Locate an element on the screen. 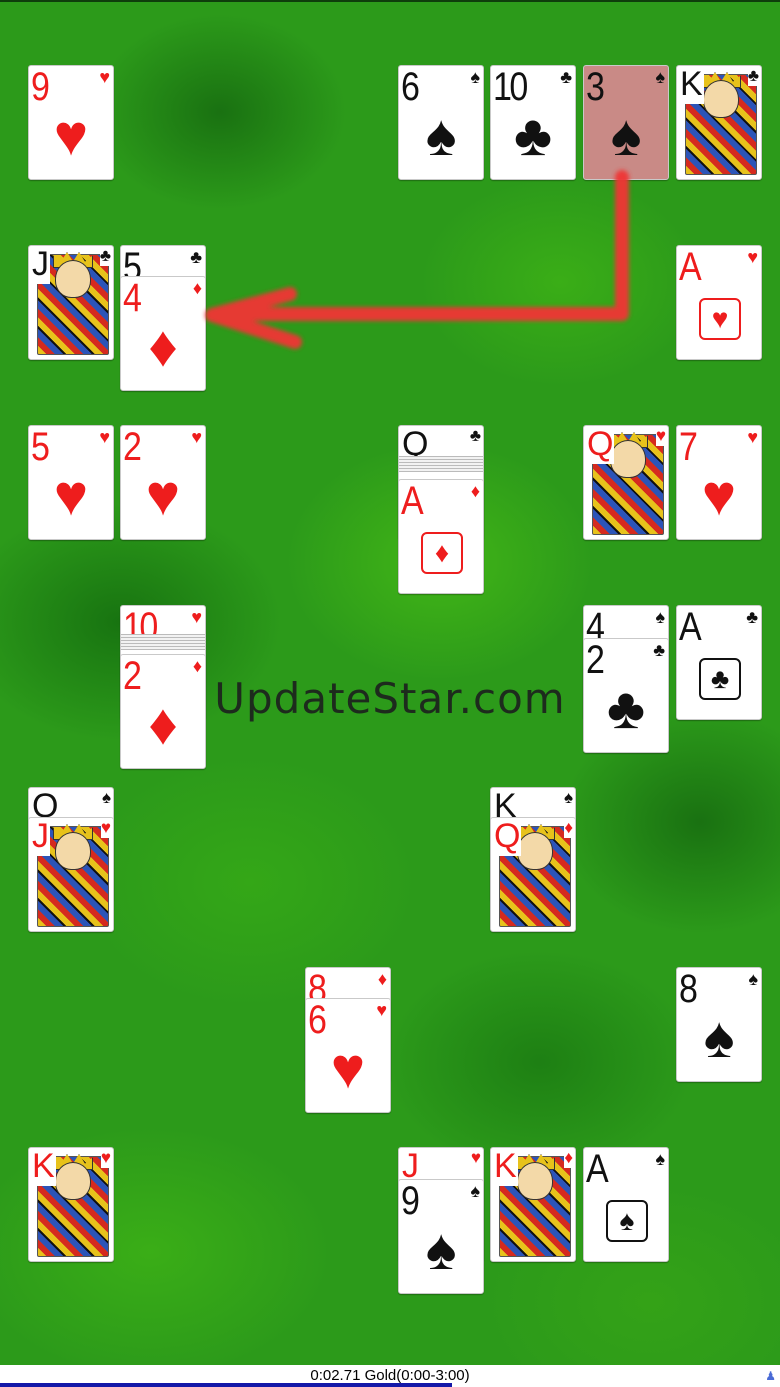 The image size is (780, 1387). card-4-diamonds: 4 ♦ ♦ is located at coordinates (163, 333).